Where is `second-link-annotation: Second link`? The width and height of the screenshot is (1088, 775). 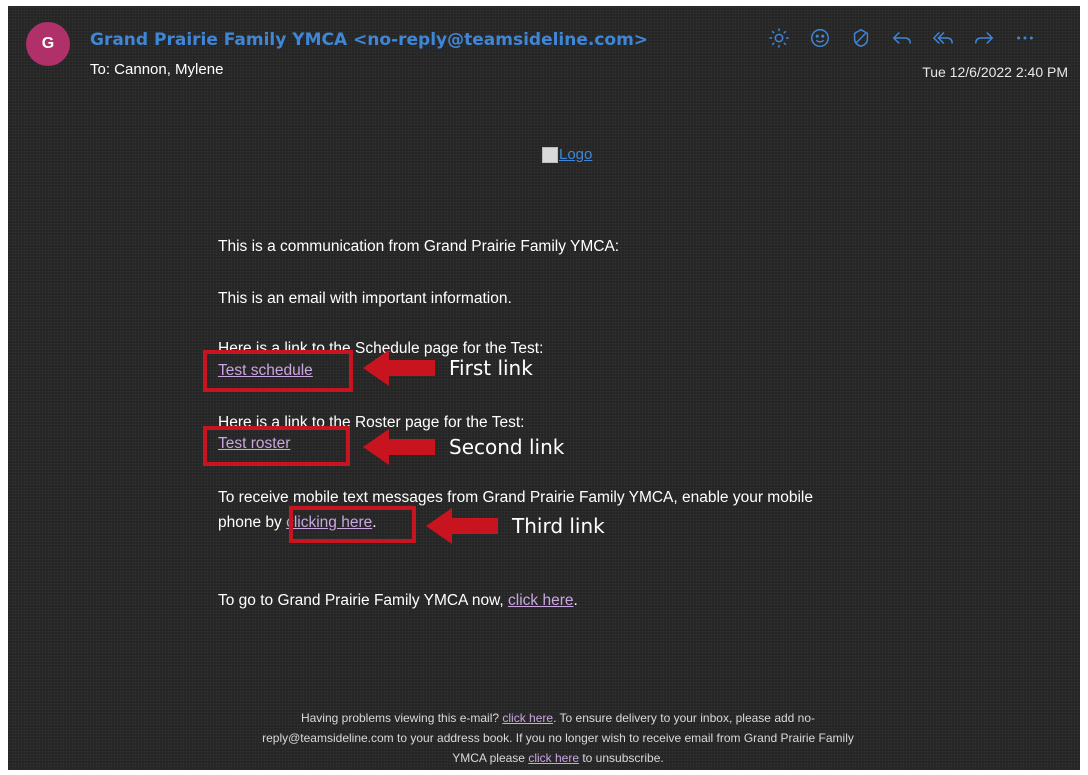
second-link-annotation: Second link is located at coordinates (463, 447).